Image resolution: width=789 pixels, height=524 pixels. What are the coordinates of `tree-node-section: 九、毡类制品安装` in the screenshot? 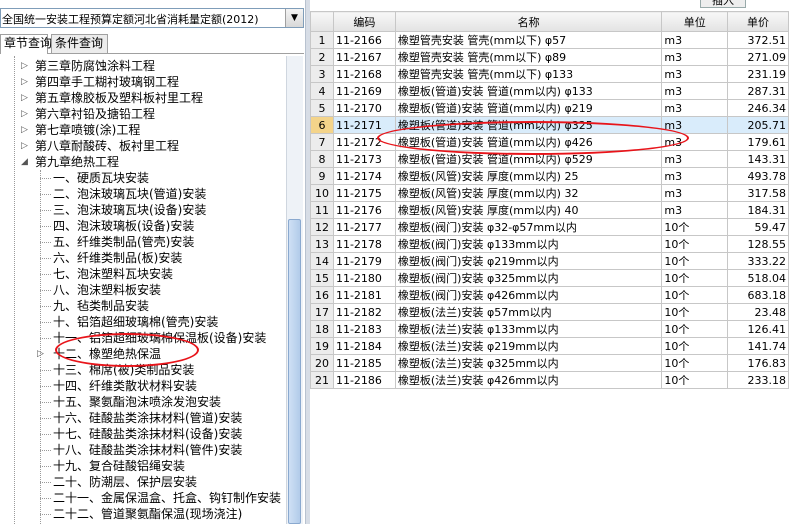 It's located at (101, 306).